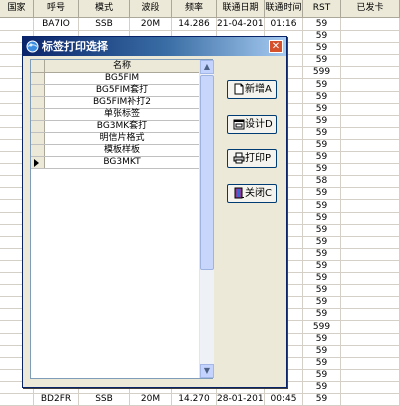 The image size is (400, 406). I want to click on col-header-date: 联通日期, so click(241, 8).